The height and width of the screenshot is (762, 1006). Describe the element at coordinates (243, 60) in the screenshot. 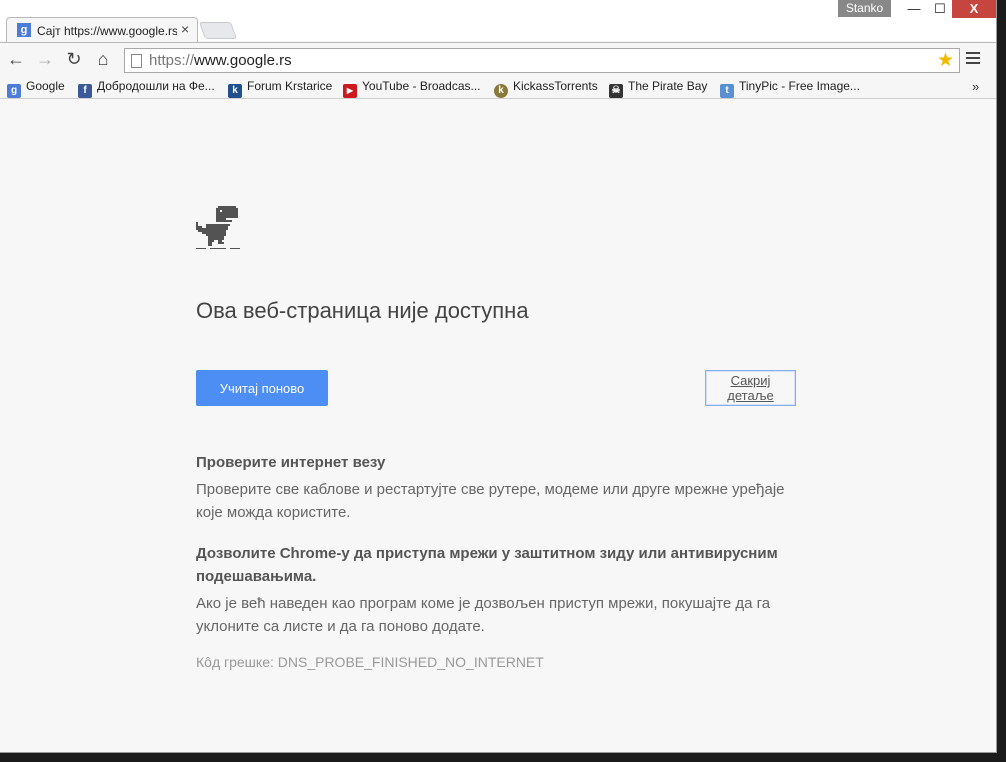

I see `url-host: www.google.rs` at that location.